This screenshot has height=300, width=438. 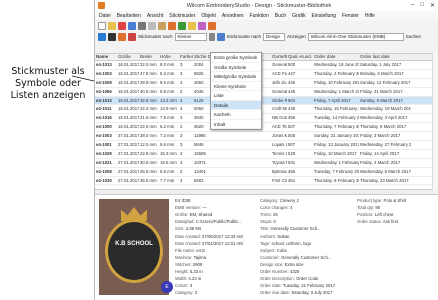 What do you see at coordinates (350, 16) in the screenshot?
I see `menu-item: Fenster` at bounding box center [350, 16].